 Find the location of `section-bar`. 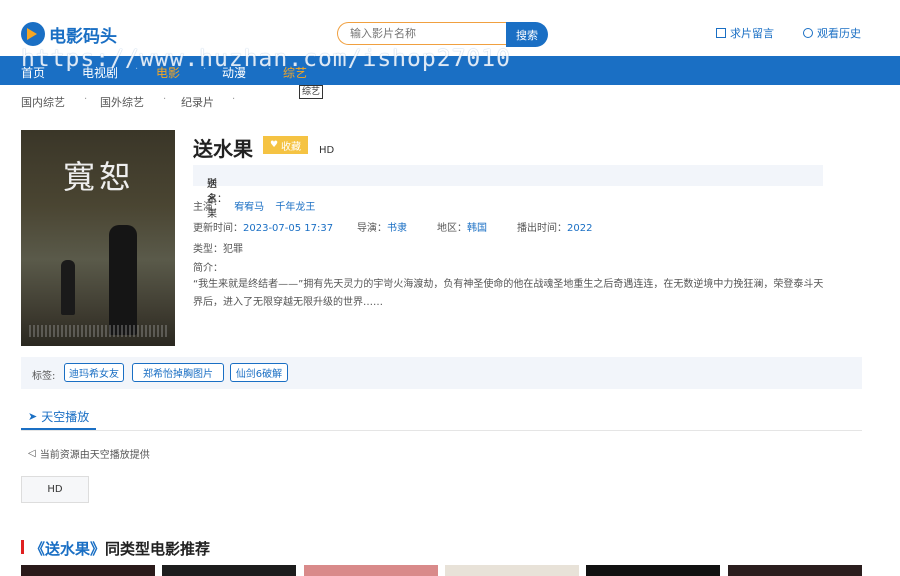

section-bar is located at coordinates (22, 547).